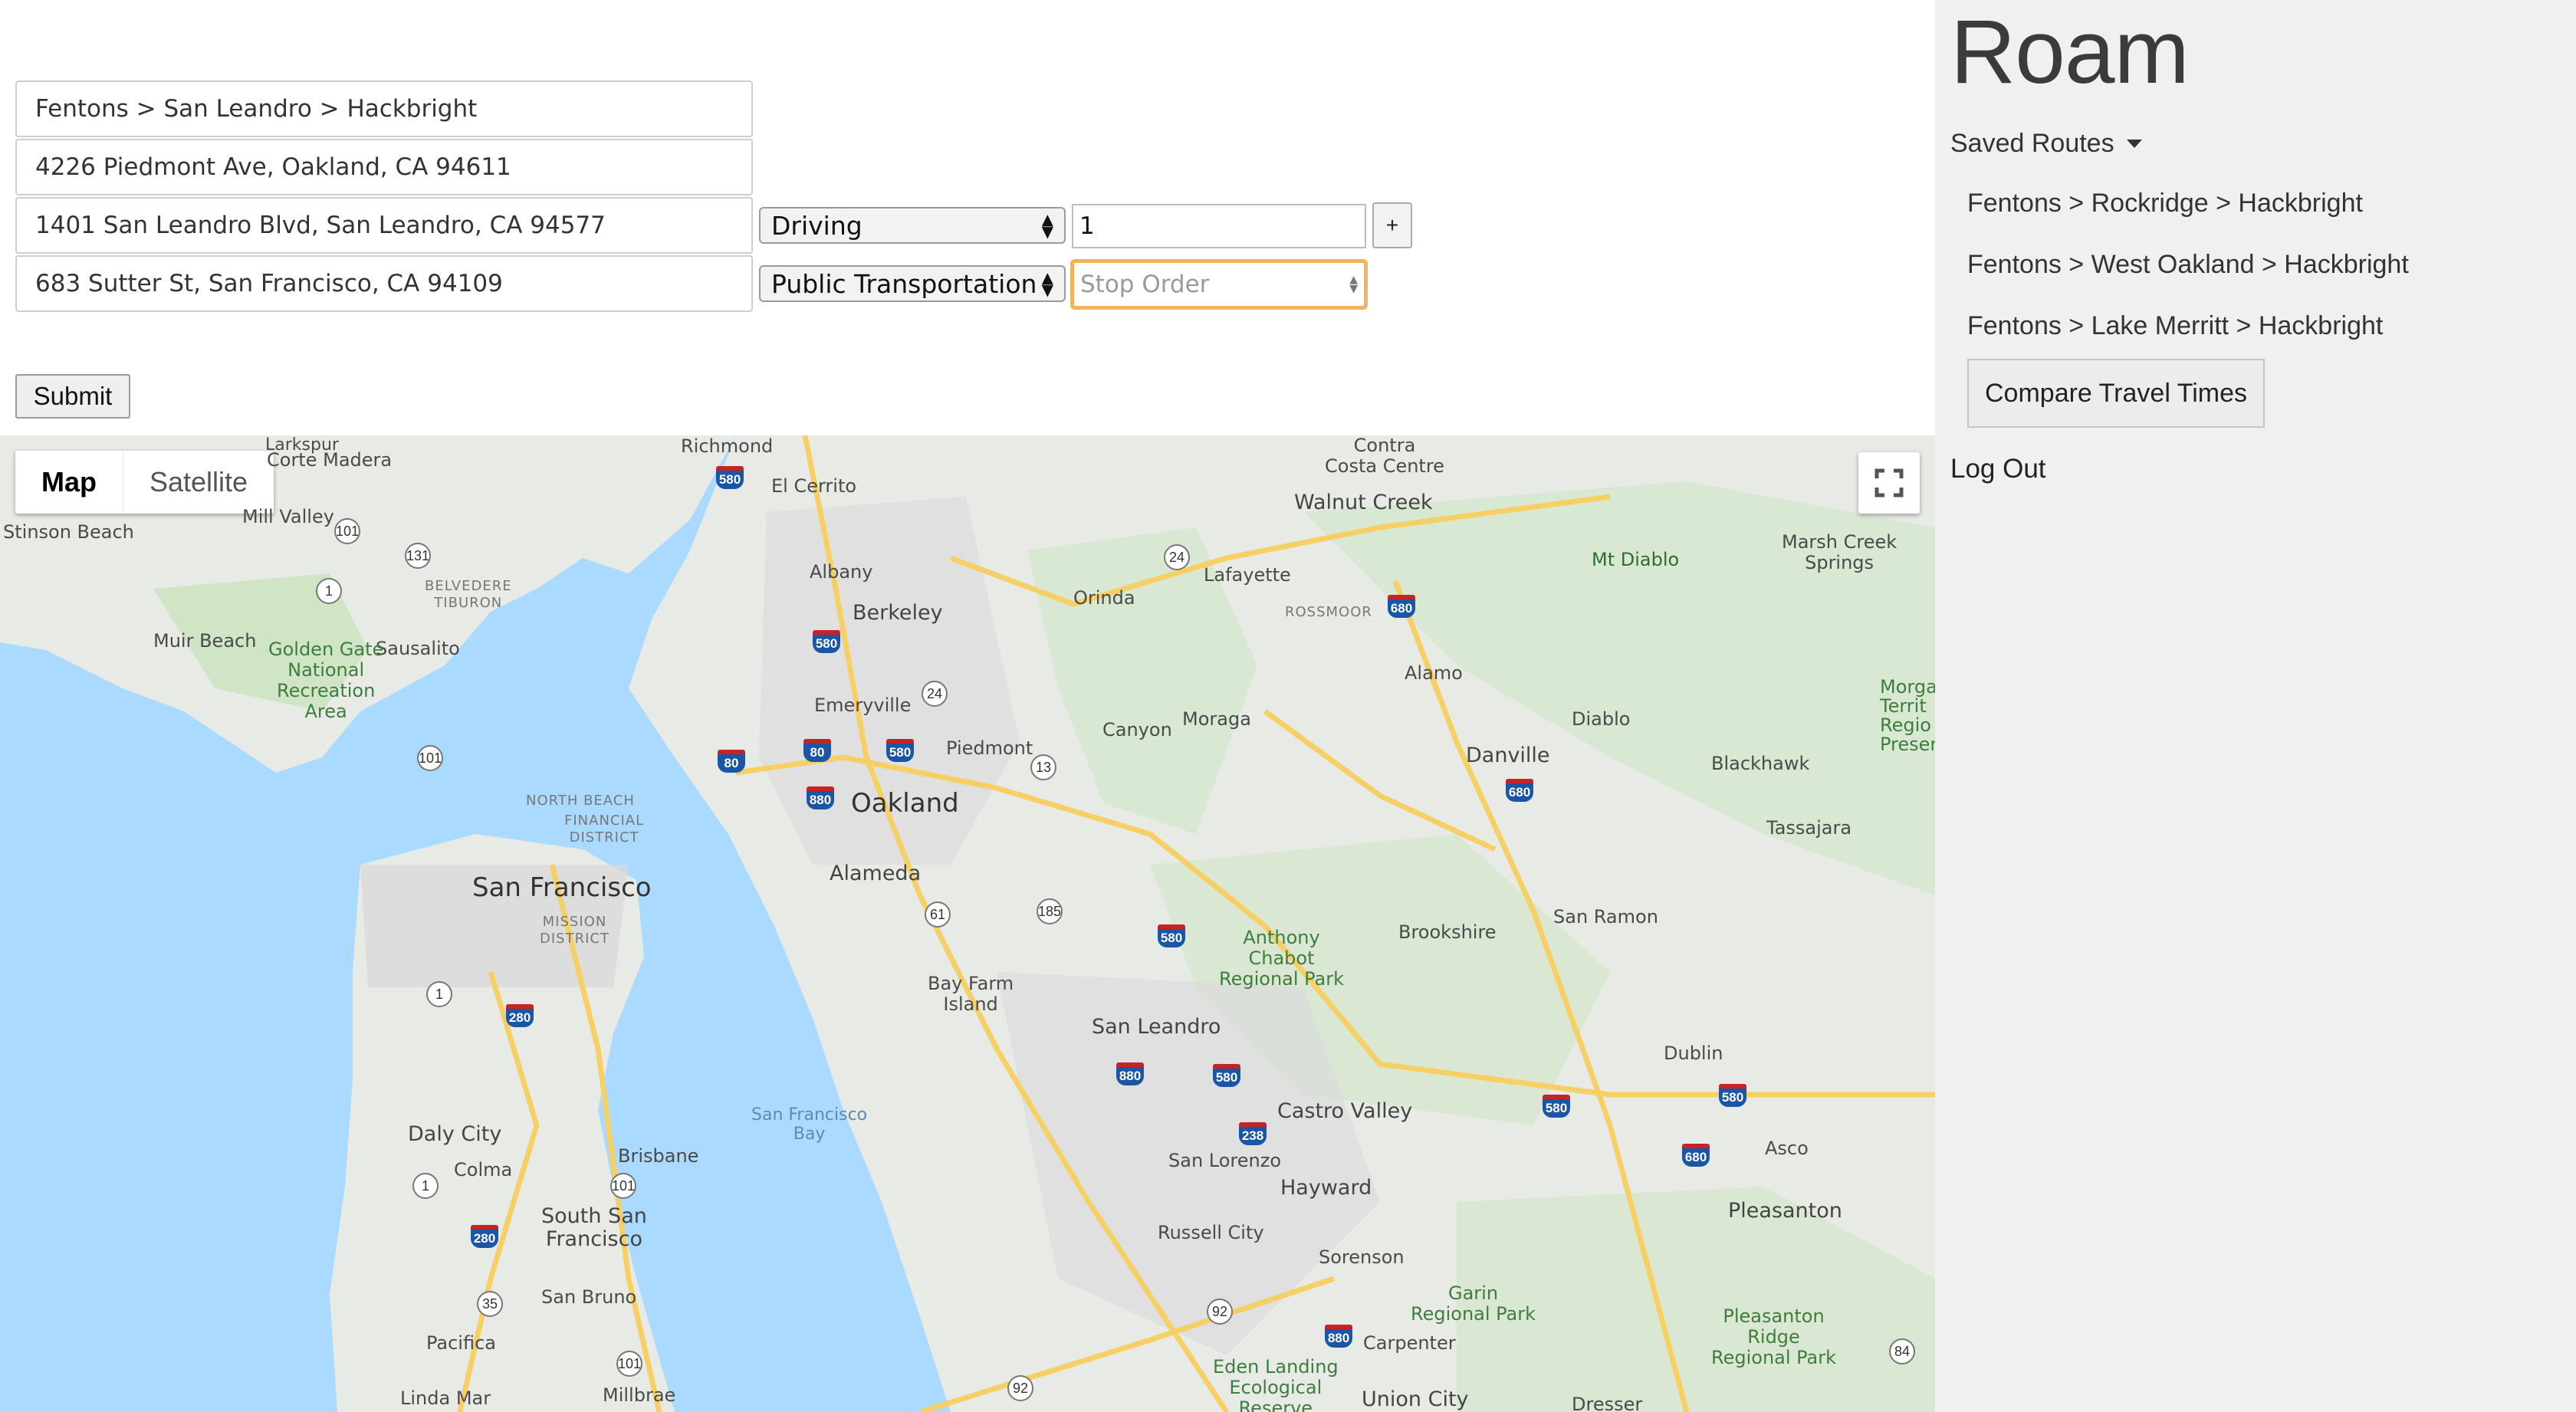 The height and width of the screenshot is (1412, 2576). I want to click on saved-route-item: Fentons > Lake Merritt > Hackbright, so click(2175, 326).